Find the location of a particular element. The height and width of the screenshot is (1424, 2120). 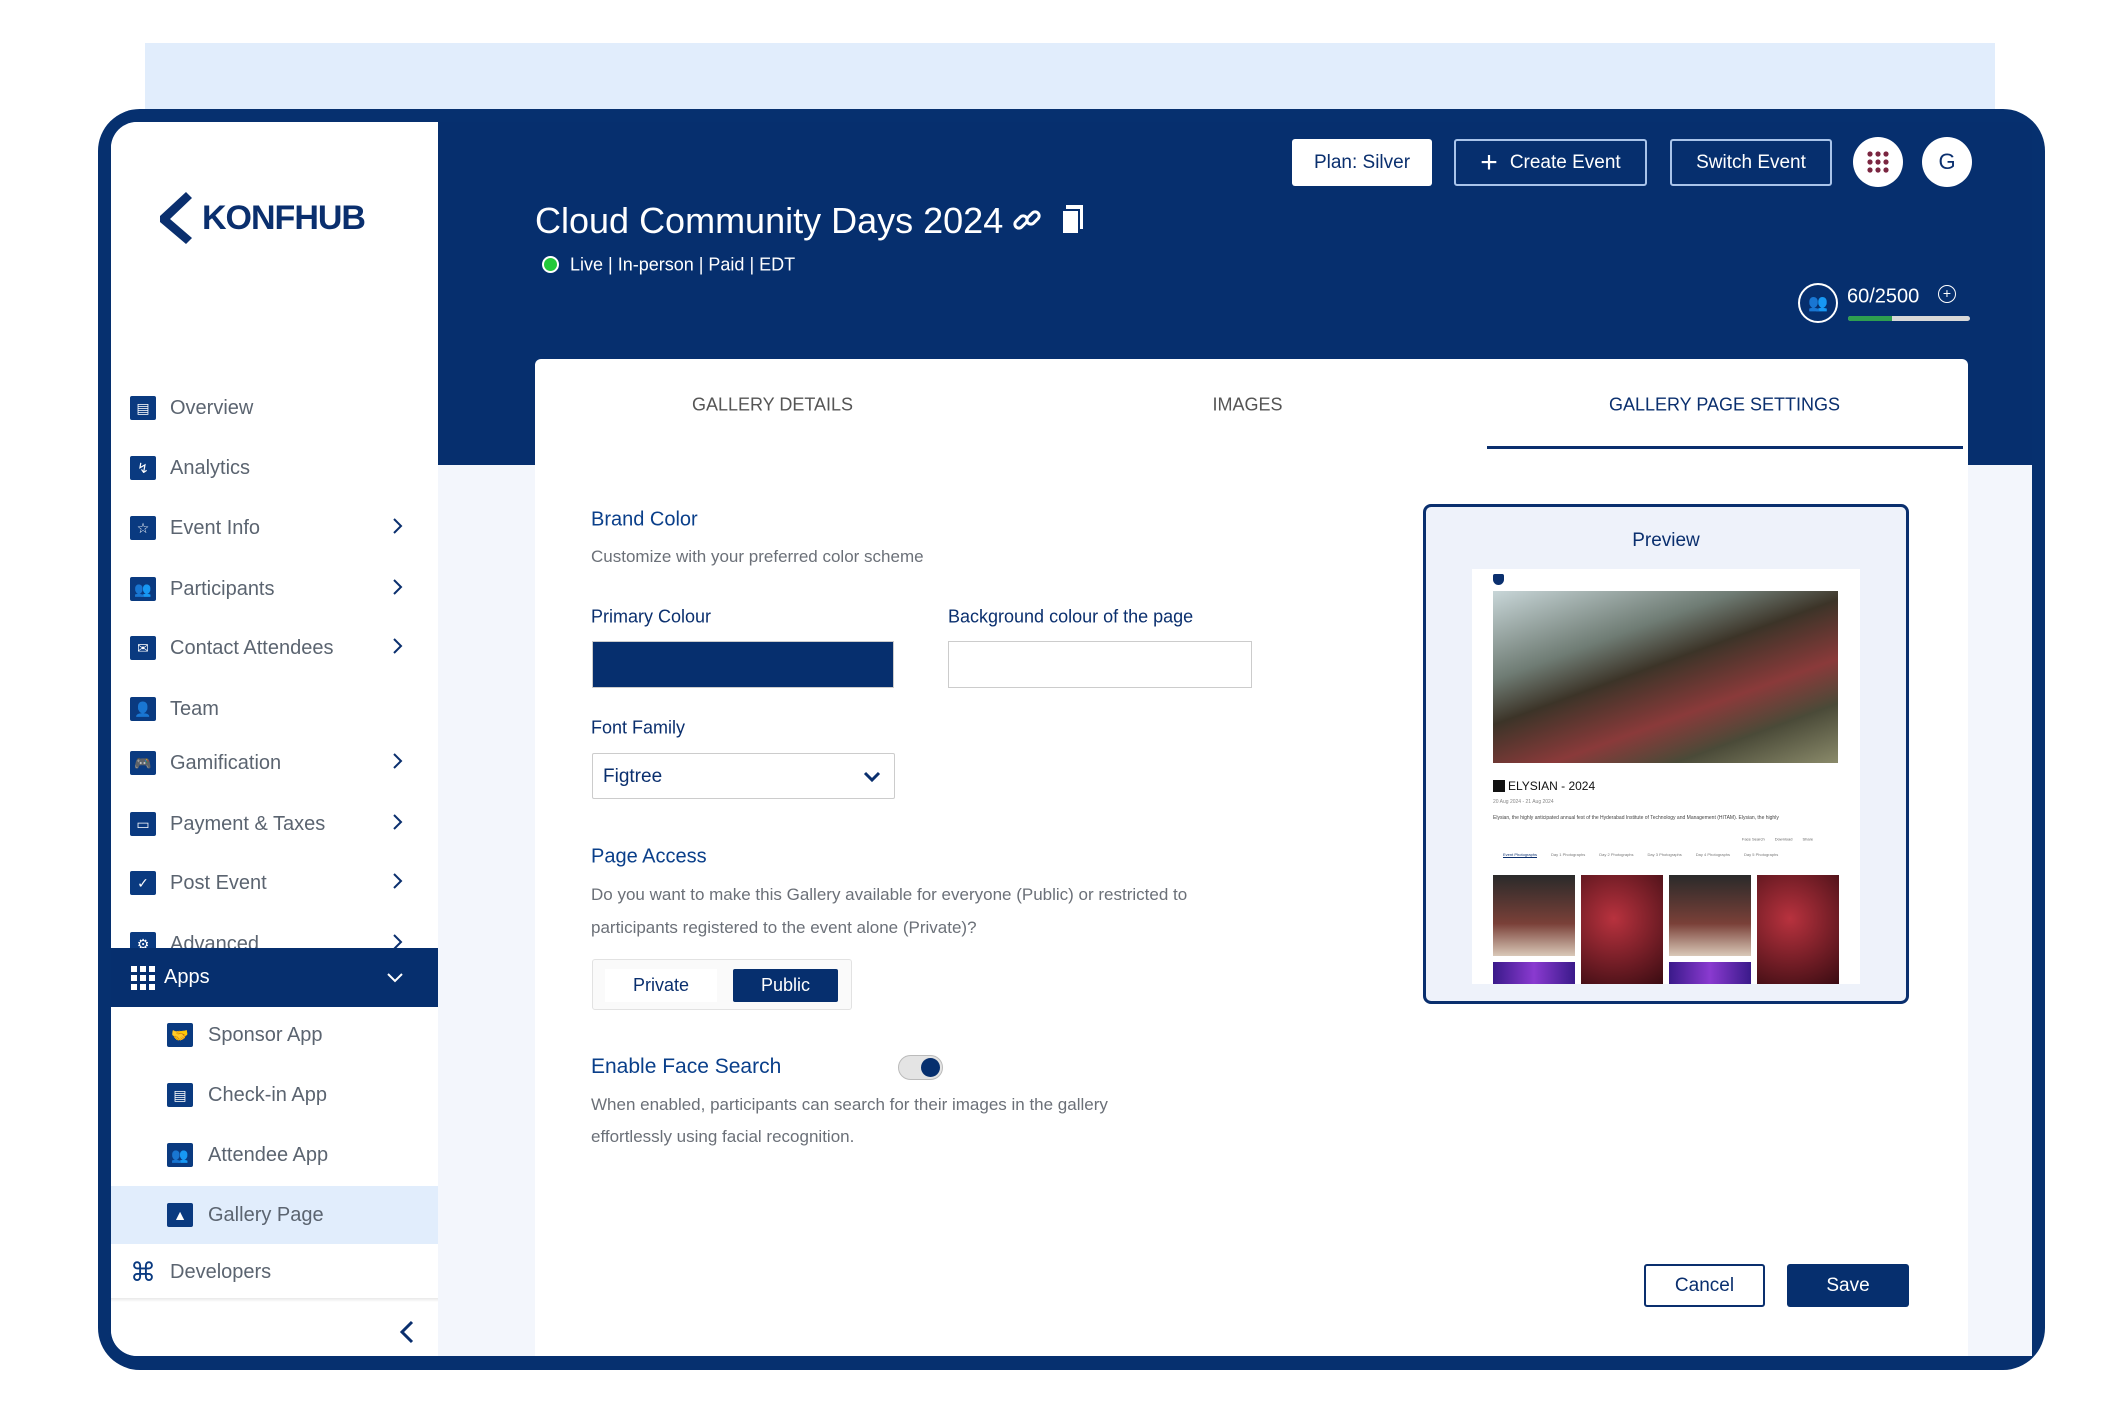

background-colour-label: Background colour of the page is located at coordinates (1071, 616).